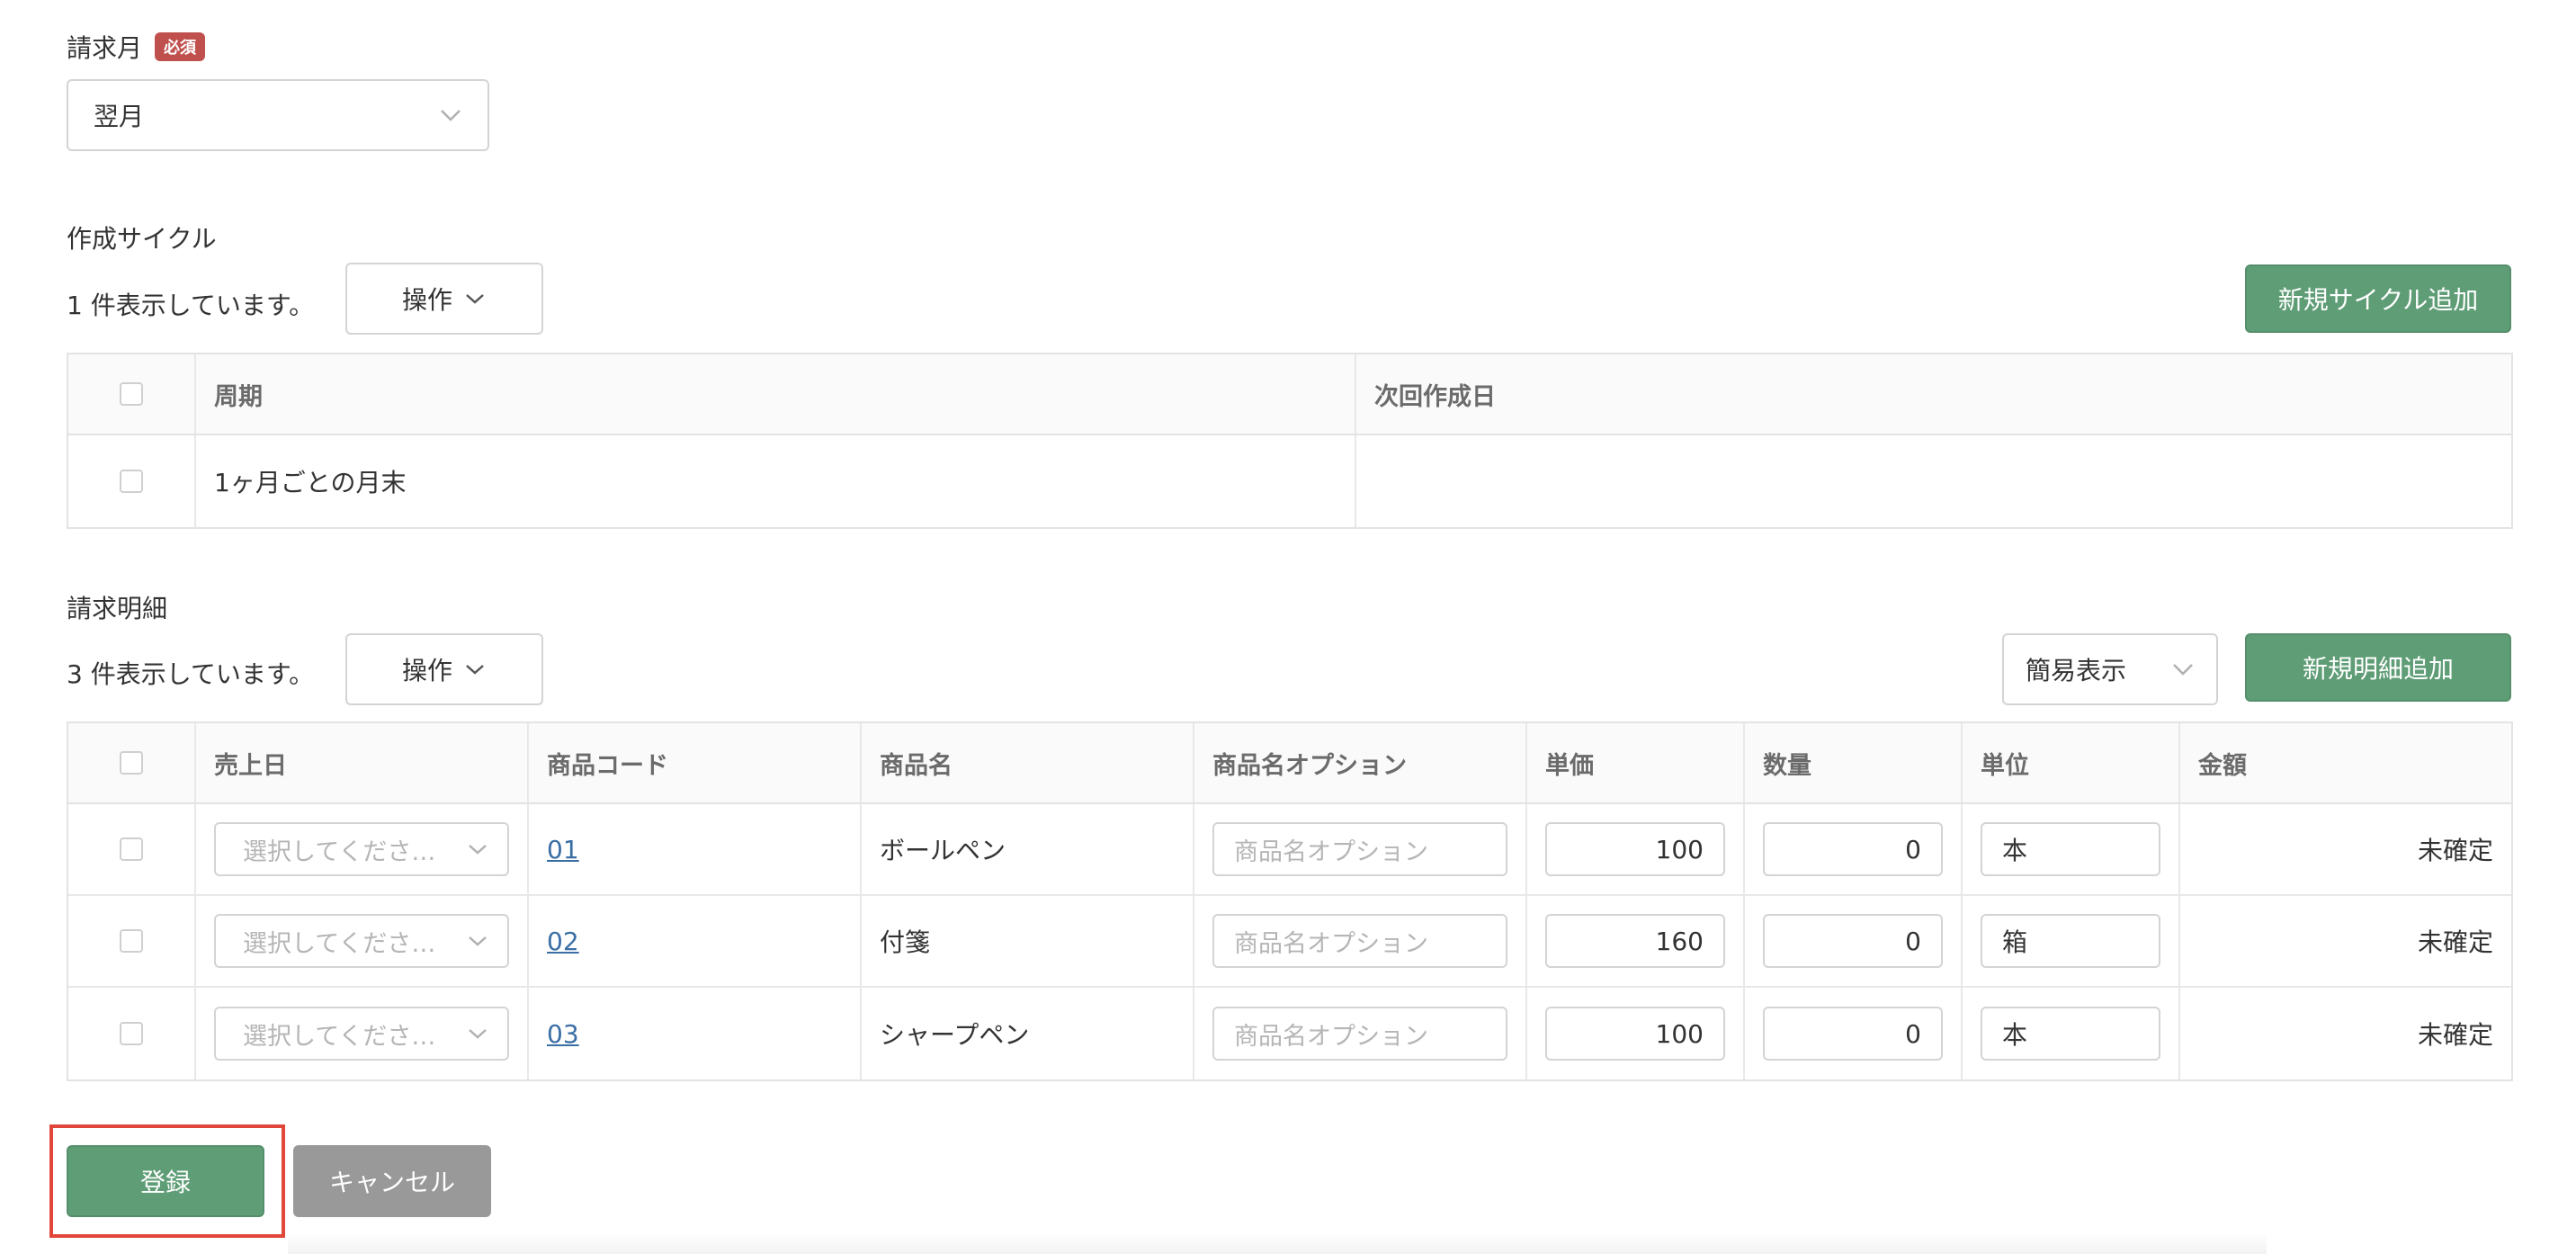  What do you see at coordinates (1360, 762) in the screenshot?
I see `col-product-option: 商品名オプション` at bounding box center [1360, 762].